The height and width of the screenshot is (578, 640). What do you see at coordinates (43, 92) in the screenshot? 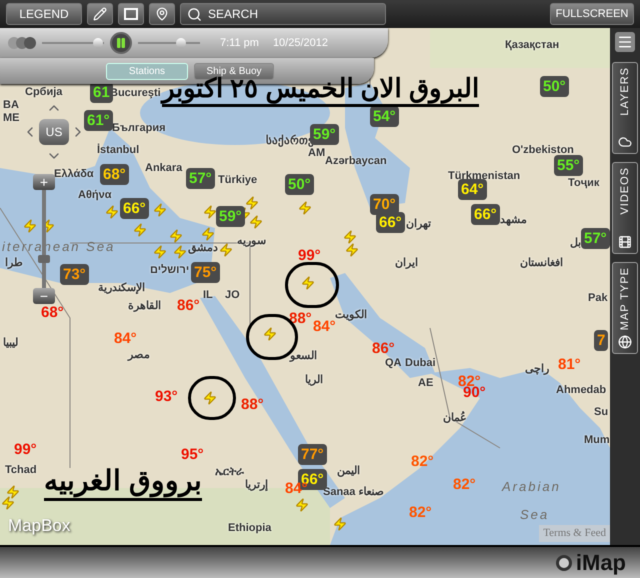
I see `place-label: Србија` at bounding box center [43, 92].